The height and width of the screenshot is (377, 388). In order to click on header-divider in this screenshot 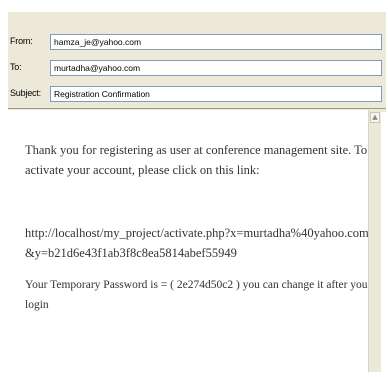, I will do `click(197, 108)`.